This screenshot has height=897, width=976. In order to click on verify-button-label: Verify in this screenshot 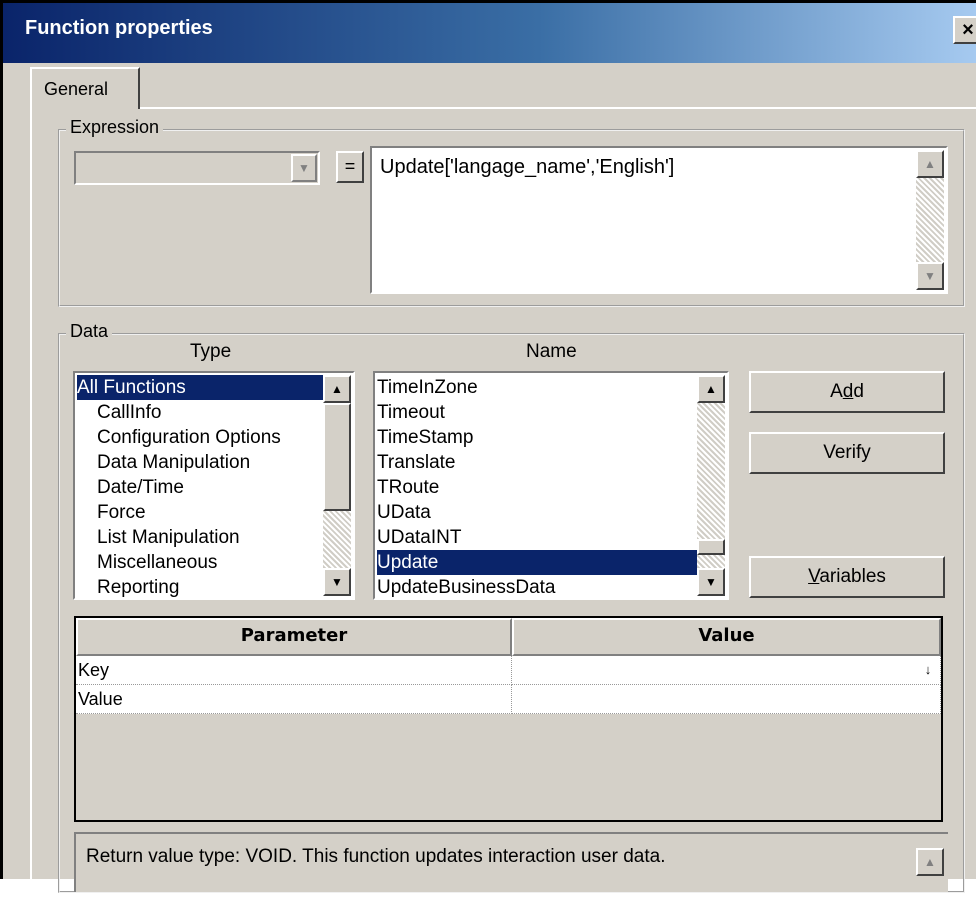, I will do `click(847, 452)`.